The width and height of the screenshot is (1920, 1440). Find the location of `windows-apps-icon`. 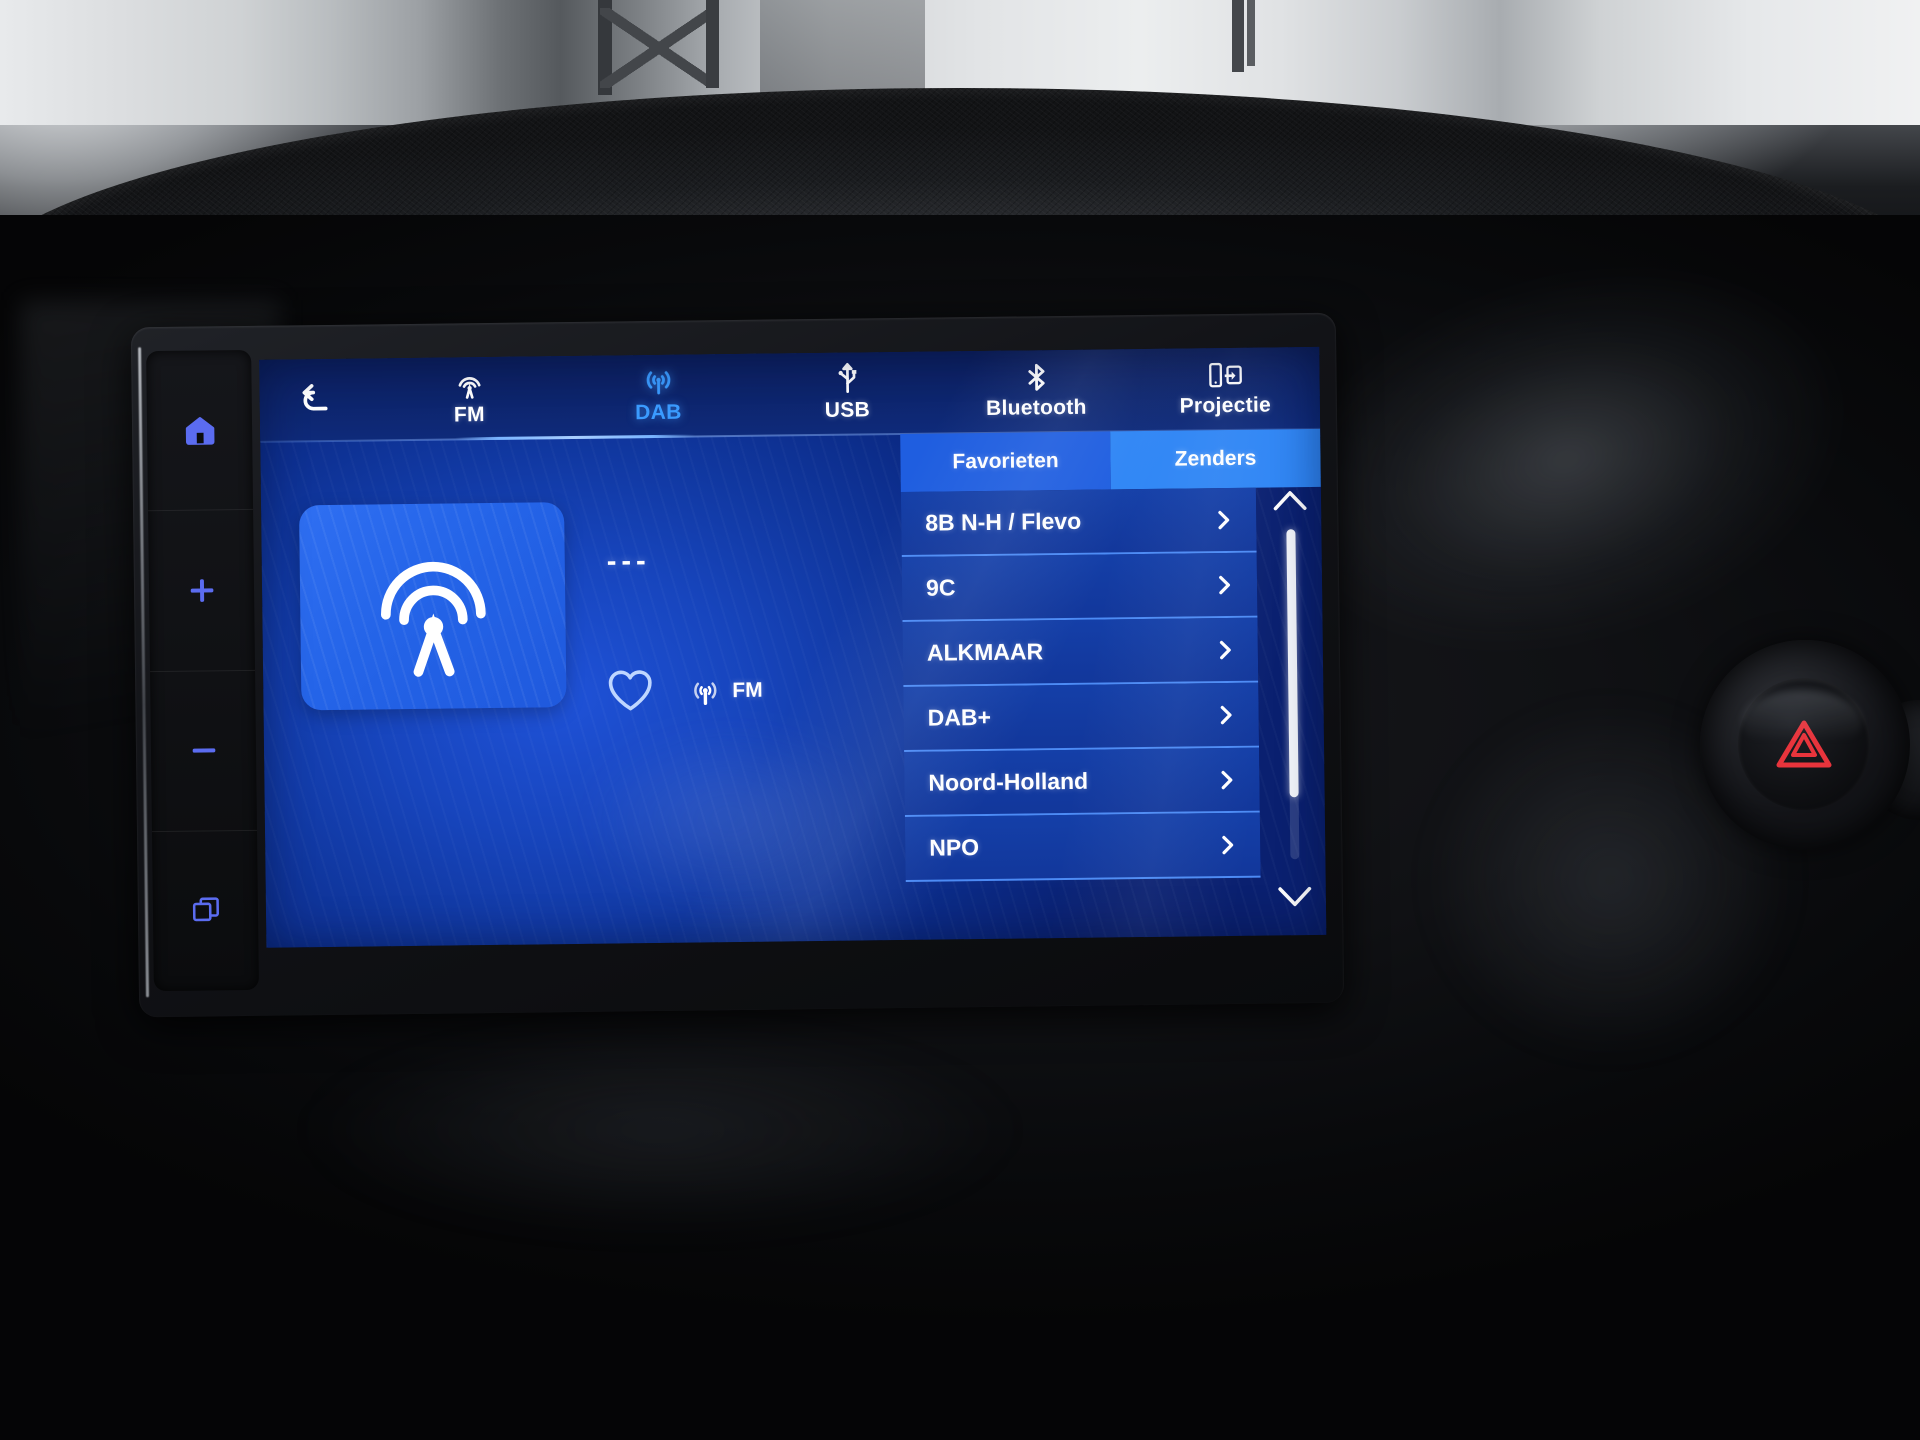

windows-apps-icon is located at coordinates (205, 911).